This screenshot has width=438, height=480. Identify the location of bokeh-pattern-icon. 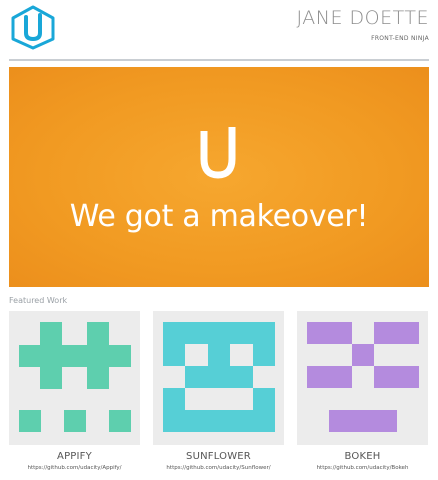
(363, 377).